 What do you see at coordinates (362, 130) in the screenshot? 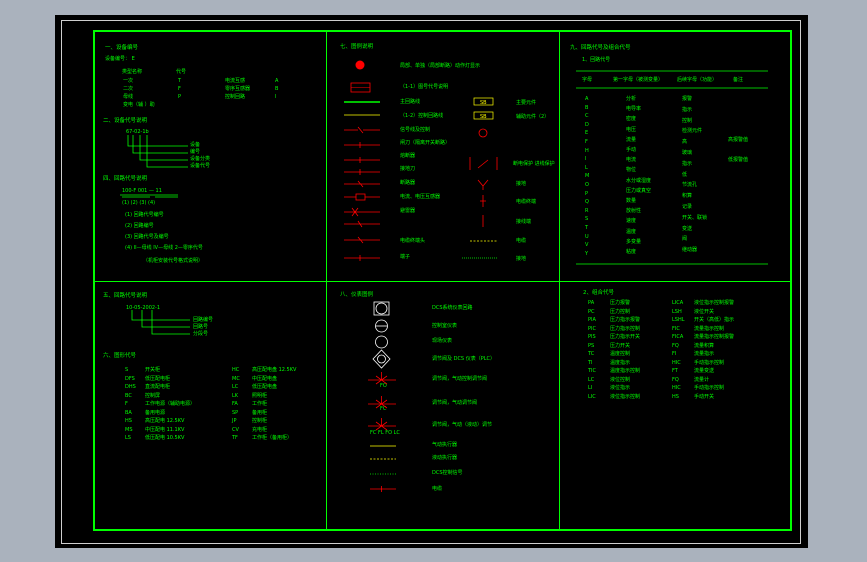
I see `disconnector-icon` at bounding box center [362, 130].